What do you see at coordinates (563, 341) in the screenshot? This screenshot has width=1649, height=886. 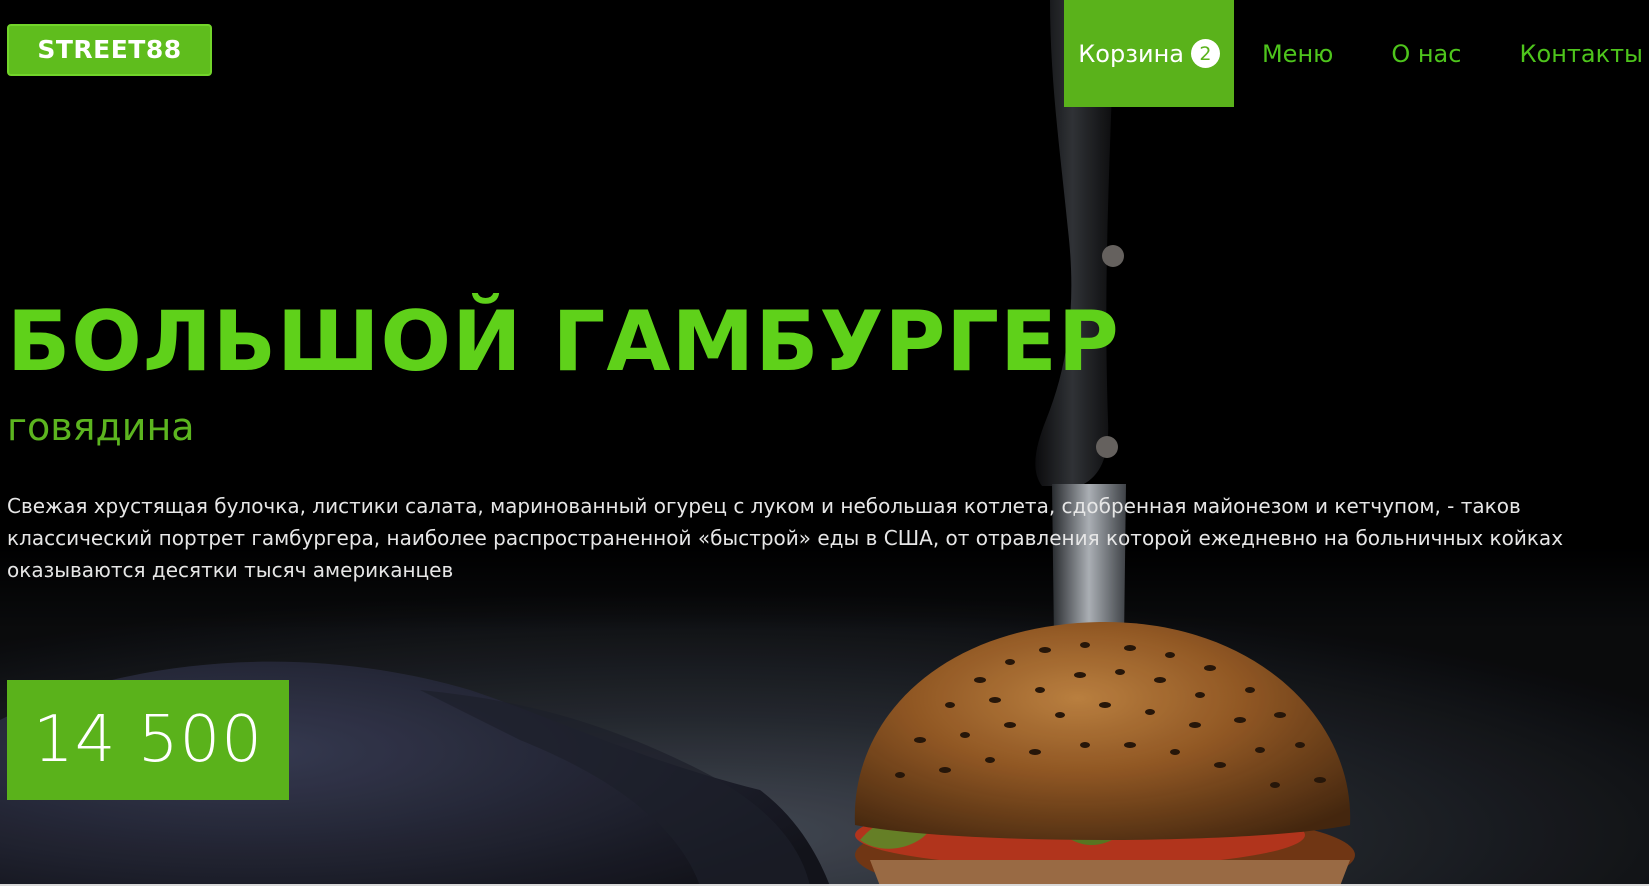 I see `product-title: БОЛЬШОЙ ГАМБУРГЕР` at bounding box center [563, 341].